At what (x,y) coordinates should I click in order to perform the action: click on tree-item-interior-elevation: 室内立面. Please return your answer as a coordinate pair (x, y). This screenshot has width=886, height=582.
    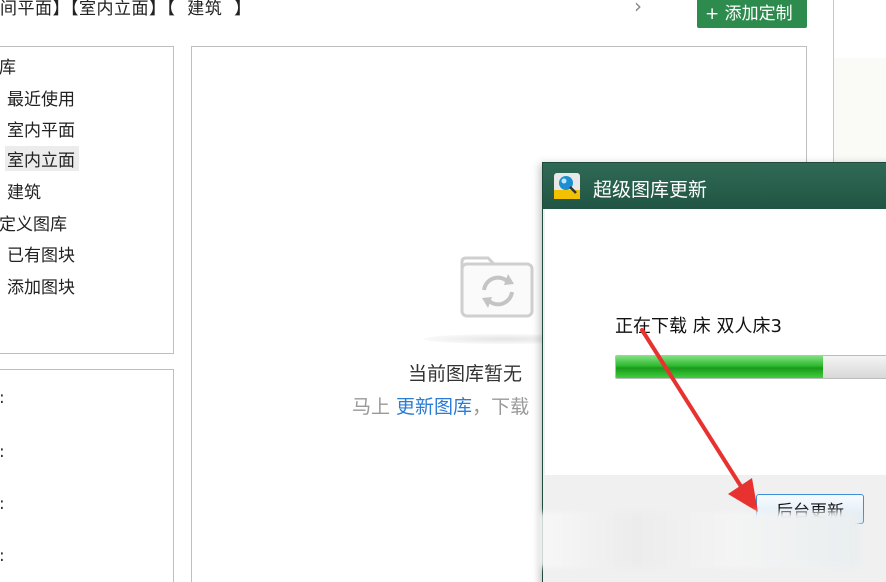
    Looking at the image, I should click on (42, 158).